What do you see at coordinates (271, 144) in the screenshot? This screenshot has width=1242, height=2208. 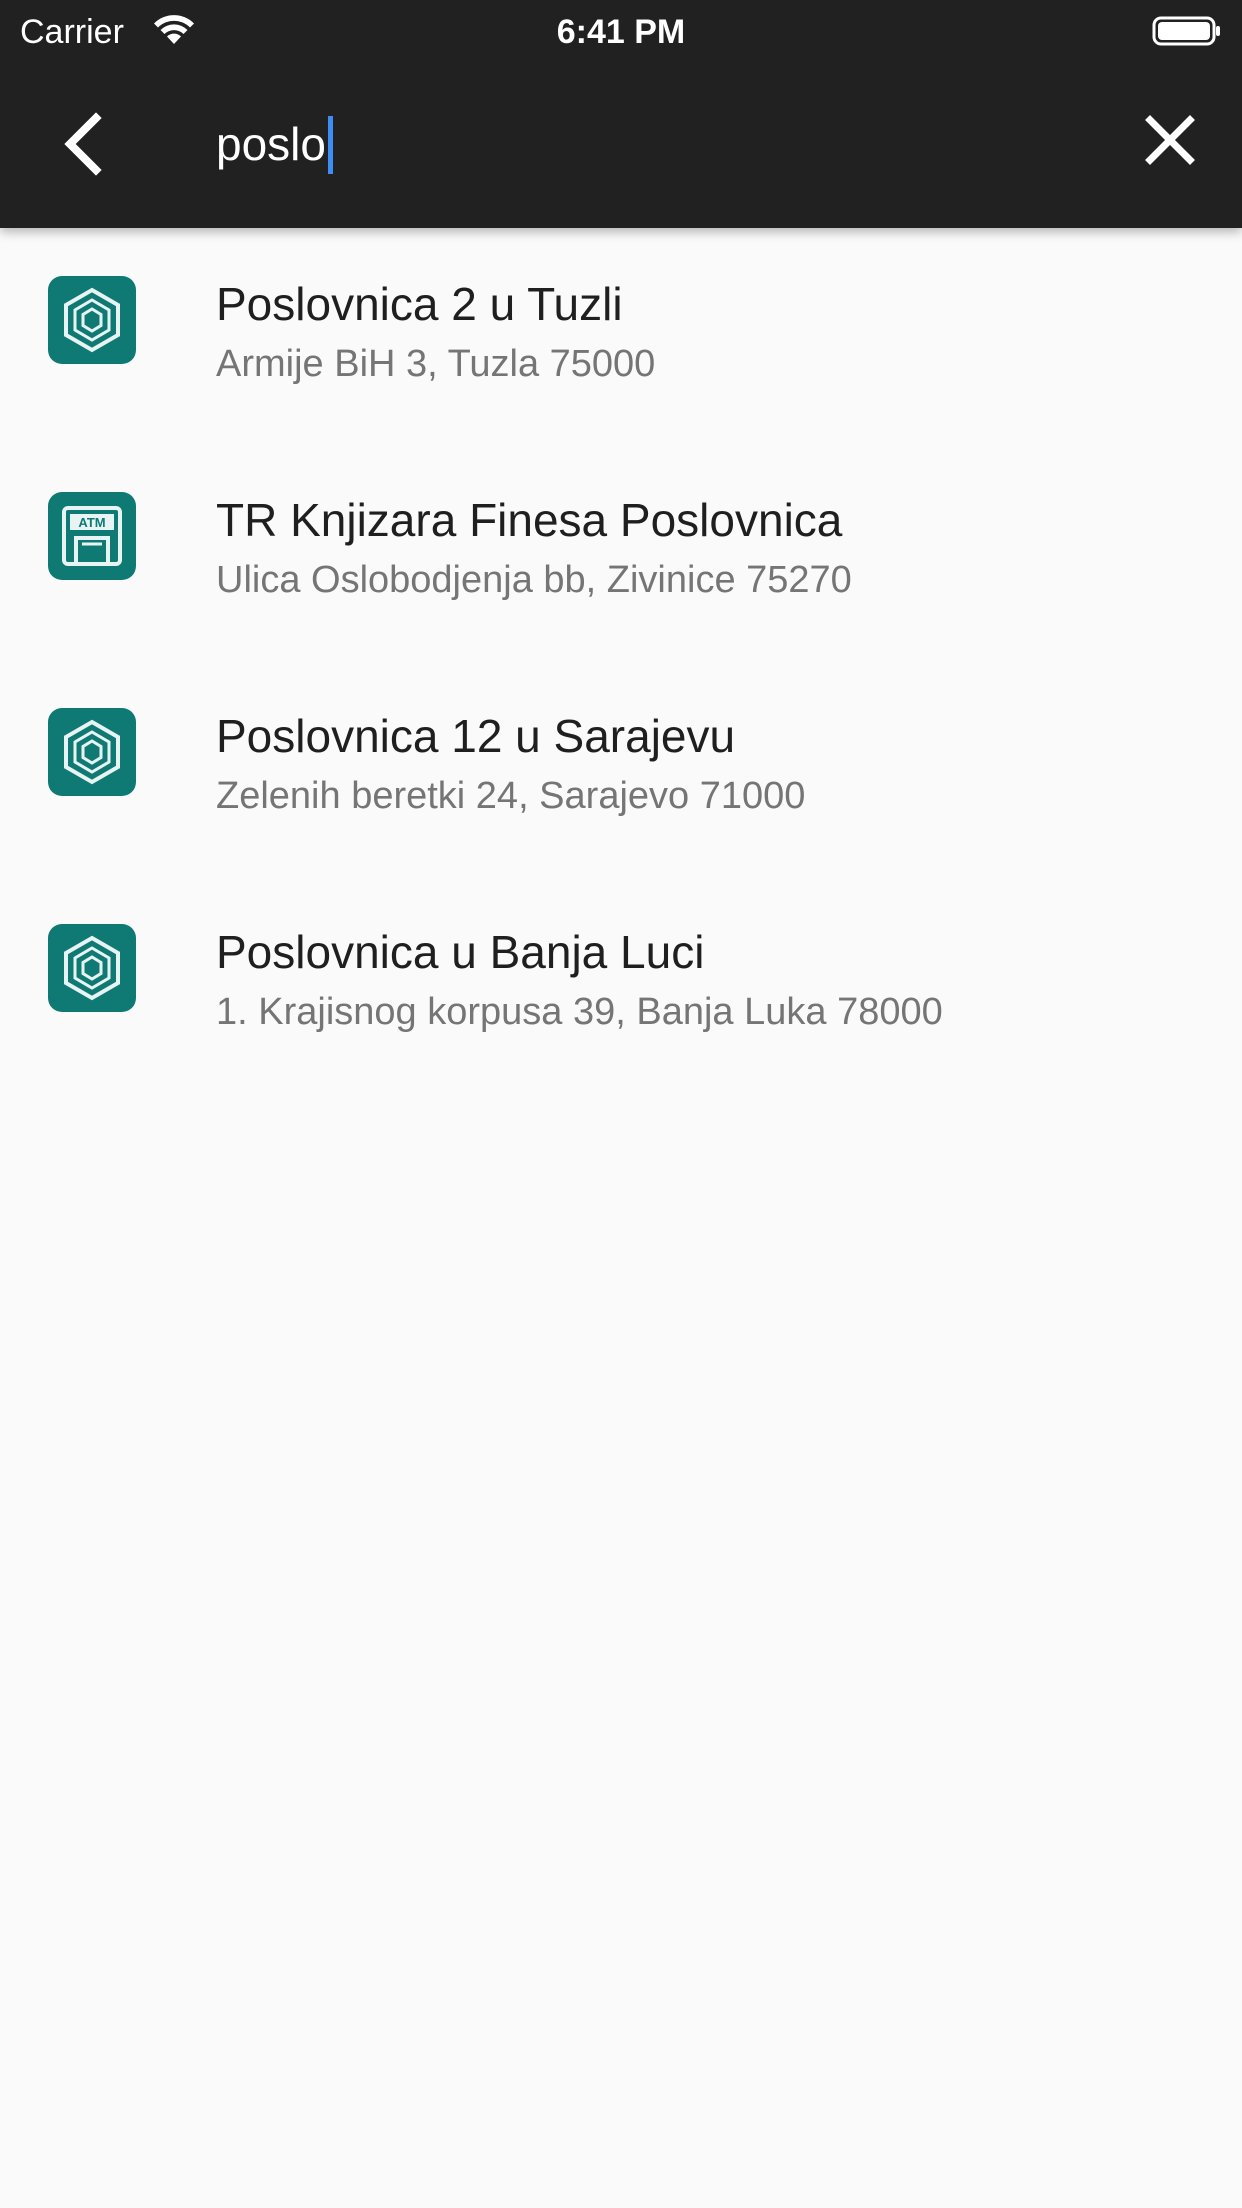 I see `search-query: poslo` at bounding box center [271, 144].